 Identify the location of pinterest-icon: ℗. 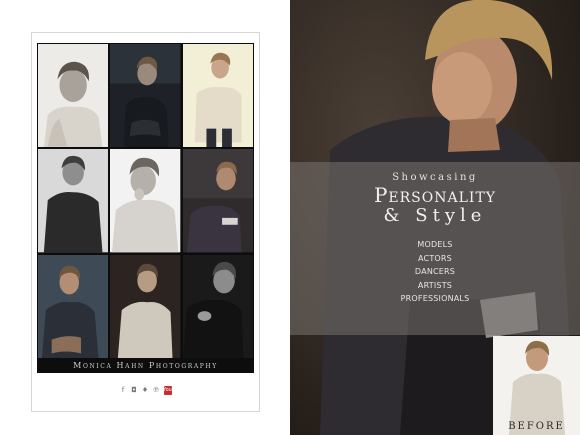
(156, 390).